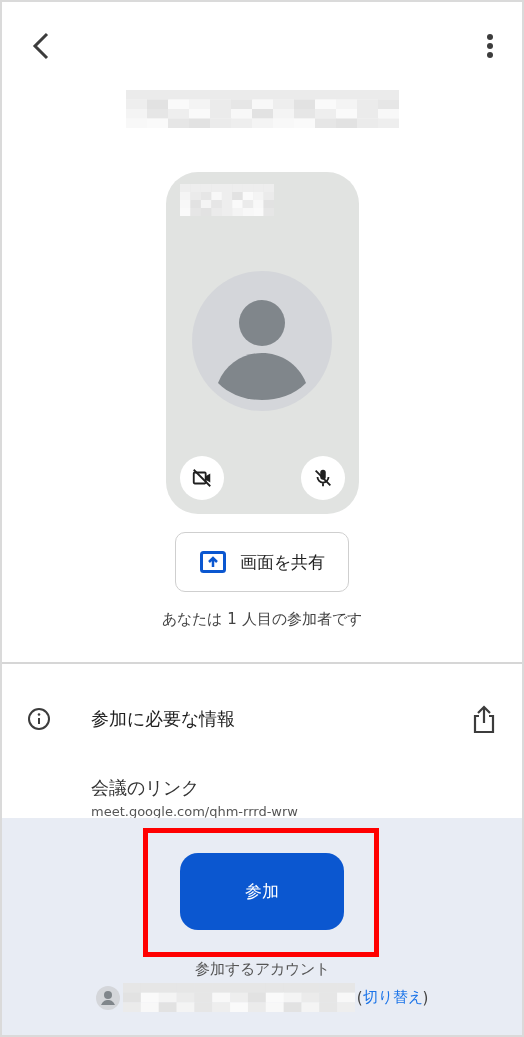 This screenshot has width=524, height=1037. Describe the element at coordinates (262, 891) in the screenshot. I see `join-button: 参加` at that location.